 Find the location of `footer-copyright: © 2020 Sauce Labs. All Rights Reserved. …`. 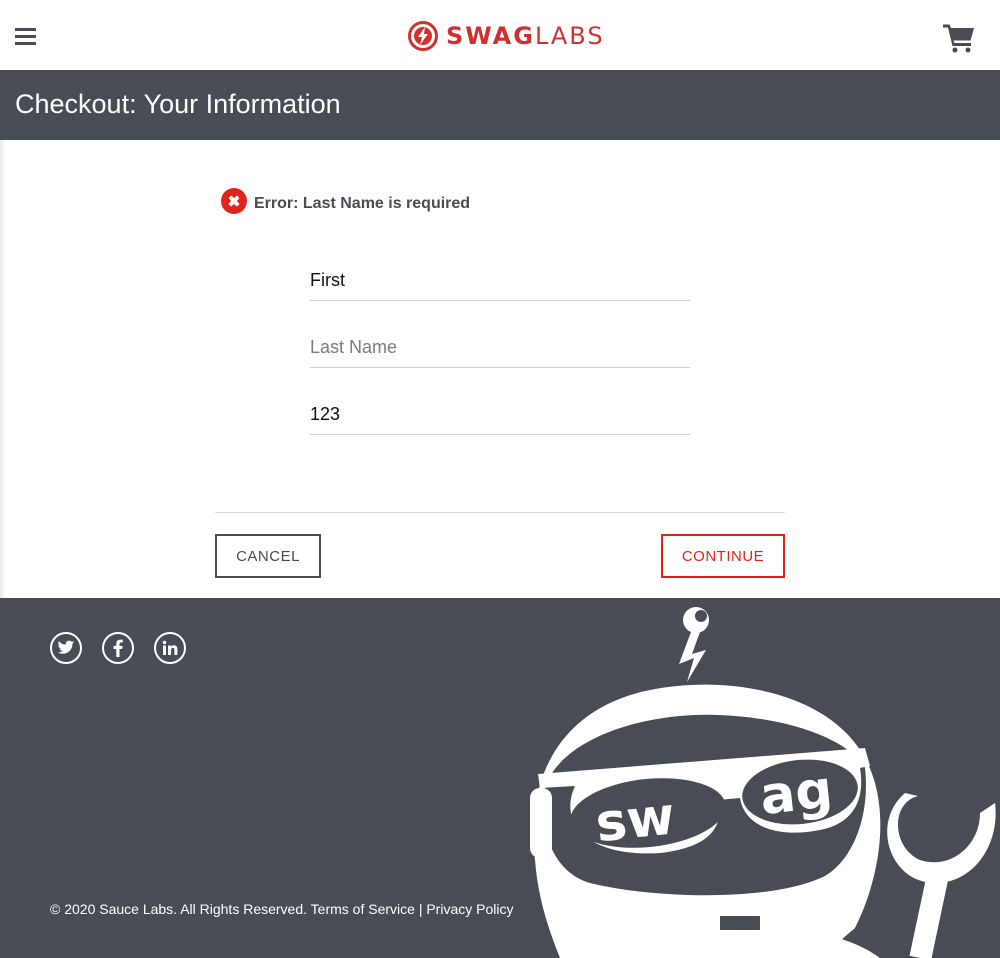

footer-copyright: © 2020 Sauce Labs. All Rights Reserved. … is located at coordinates (281, 909).